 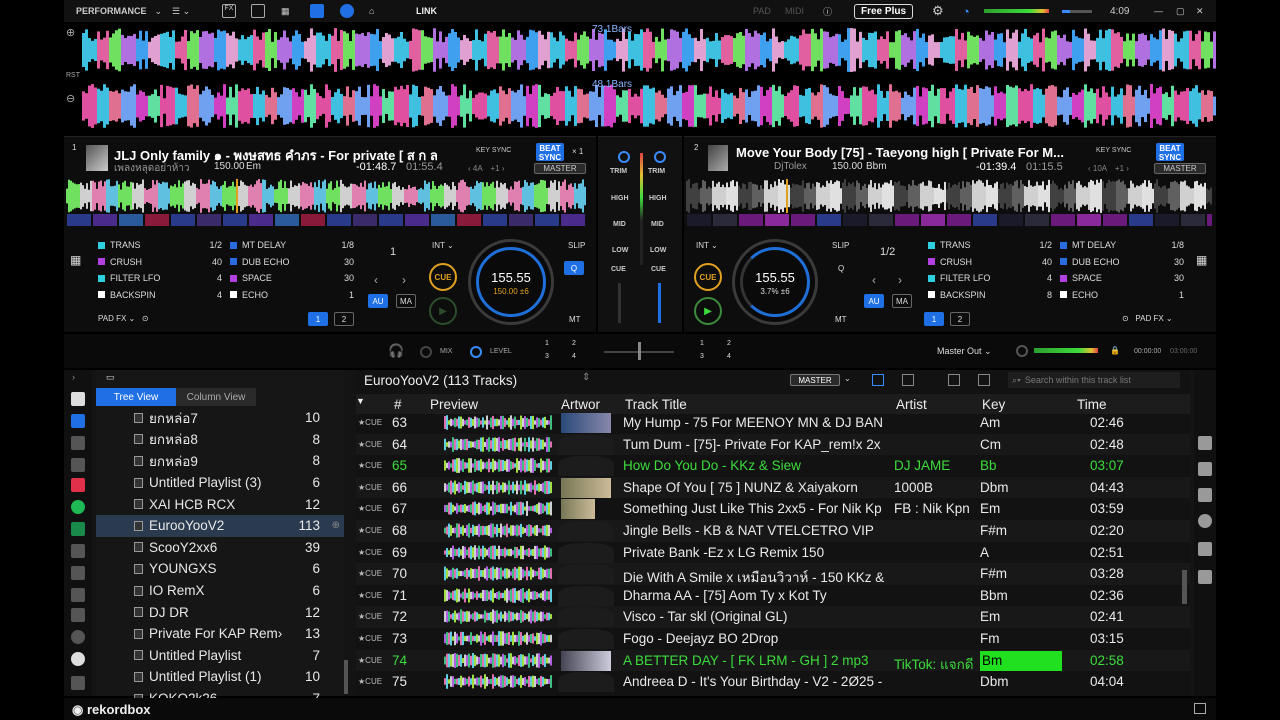 I want to click on track-list-scrollbar, so click(x=1184, y=587).